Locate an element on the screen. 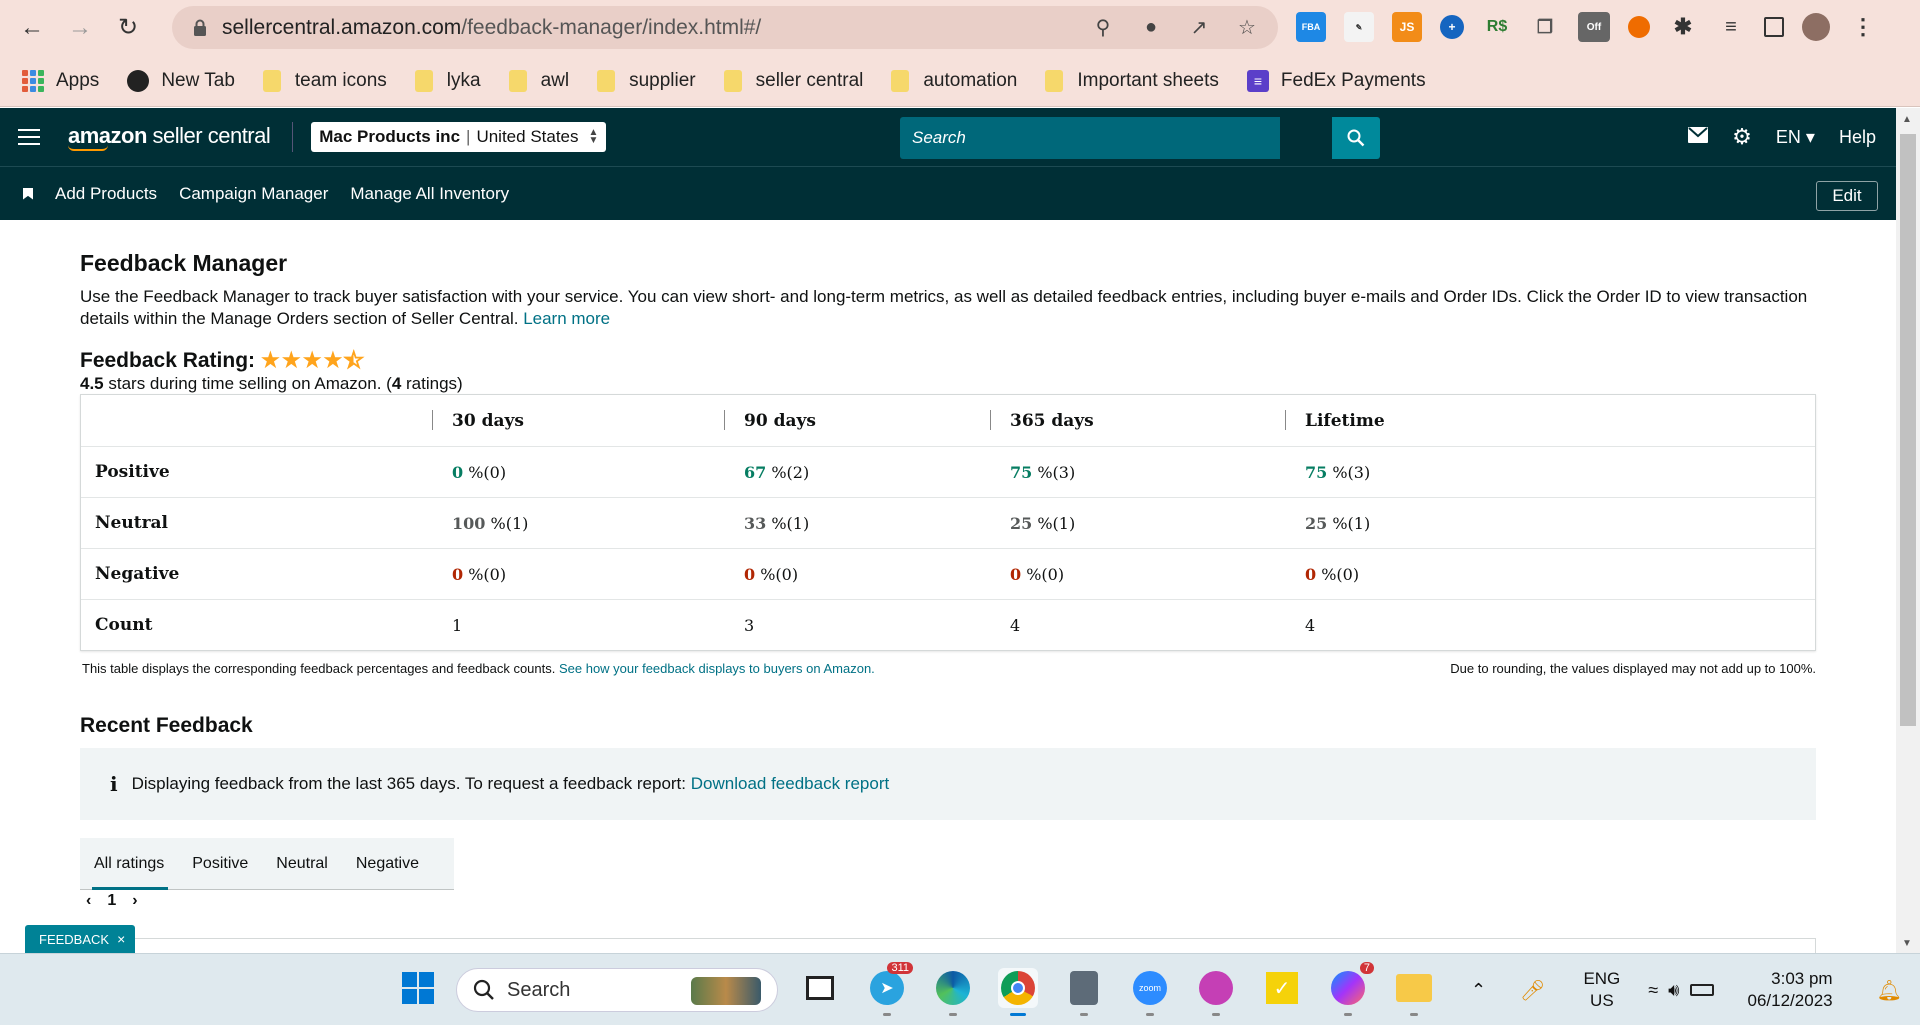  firefox-extension-icon is located at coordinates (1639, 27).